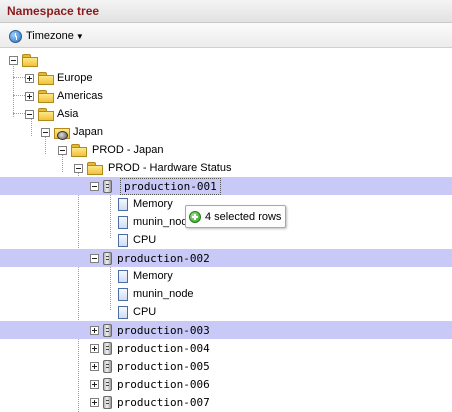 Image resolution: width=452 pixels, height=412 pixels. What do you see at coordinates (79, 36) in the screenshot?
I see `chevron-down-icon: ▼` at bounding box center [79, 36].